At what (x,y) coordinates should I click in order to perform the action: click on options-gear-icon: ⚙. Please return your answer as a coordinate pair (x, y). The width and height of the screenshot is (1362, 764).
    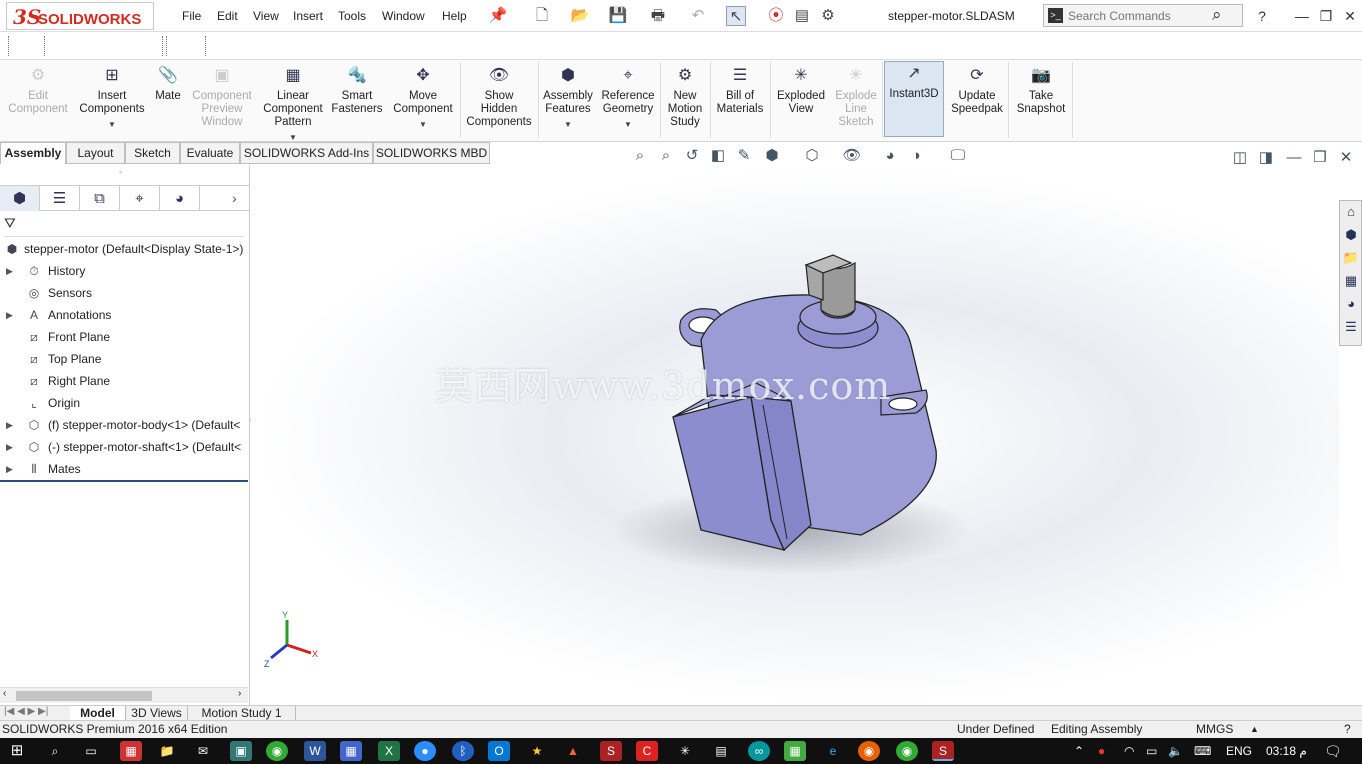
    Looking at the image, I should click on (828, 16).